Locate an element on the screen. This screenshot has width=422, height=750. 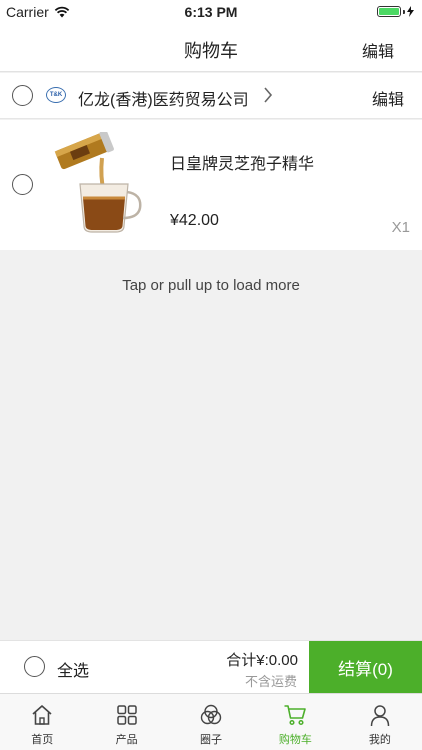
tab-label: 圈子 is located at coordinates (211, 740).